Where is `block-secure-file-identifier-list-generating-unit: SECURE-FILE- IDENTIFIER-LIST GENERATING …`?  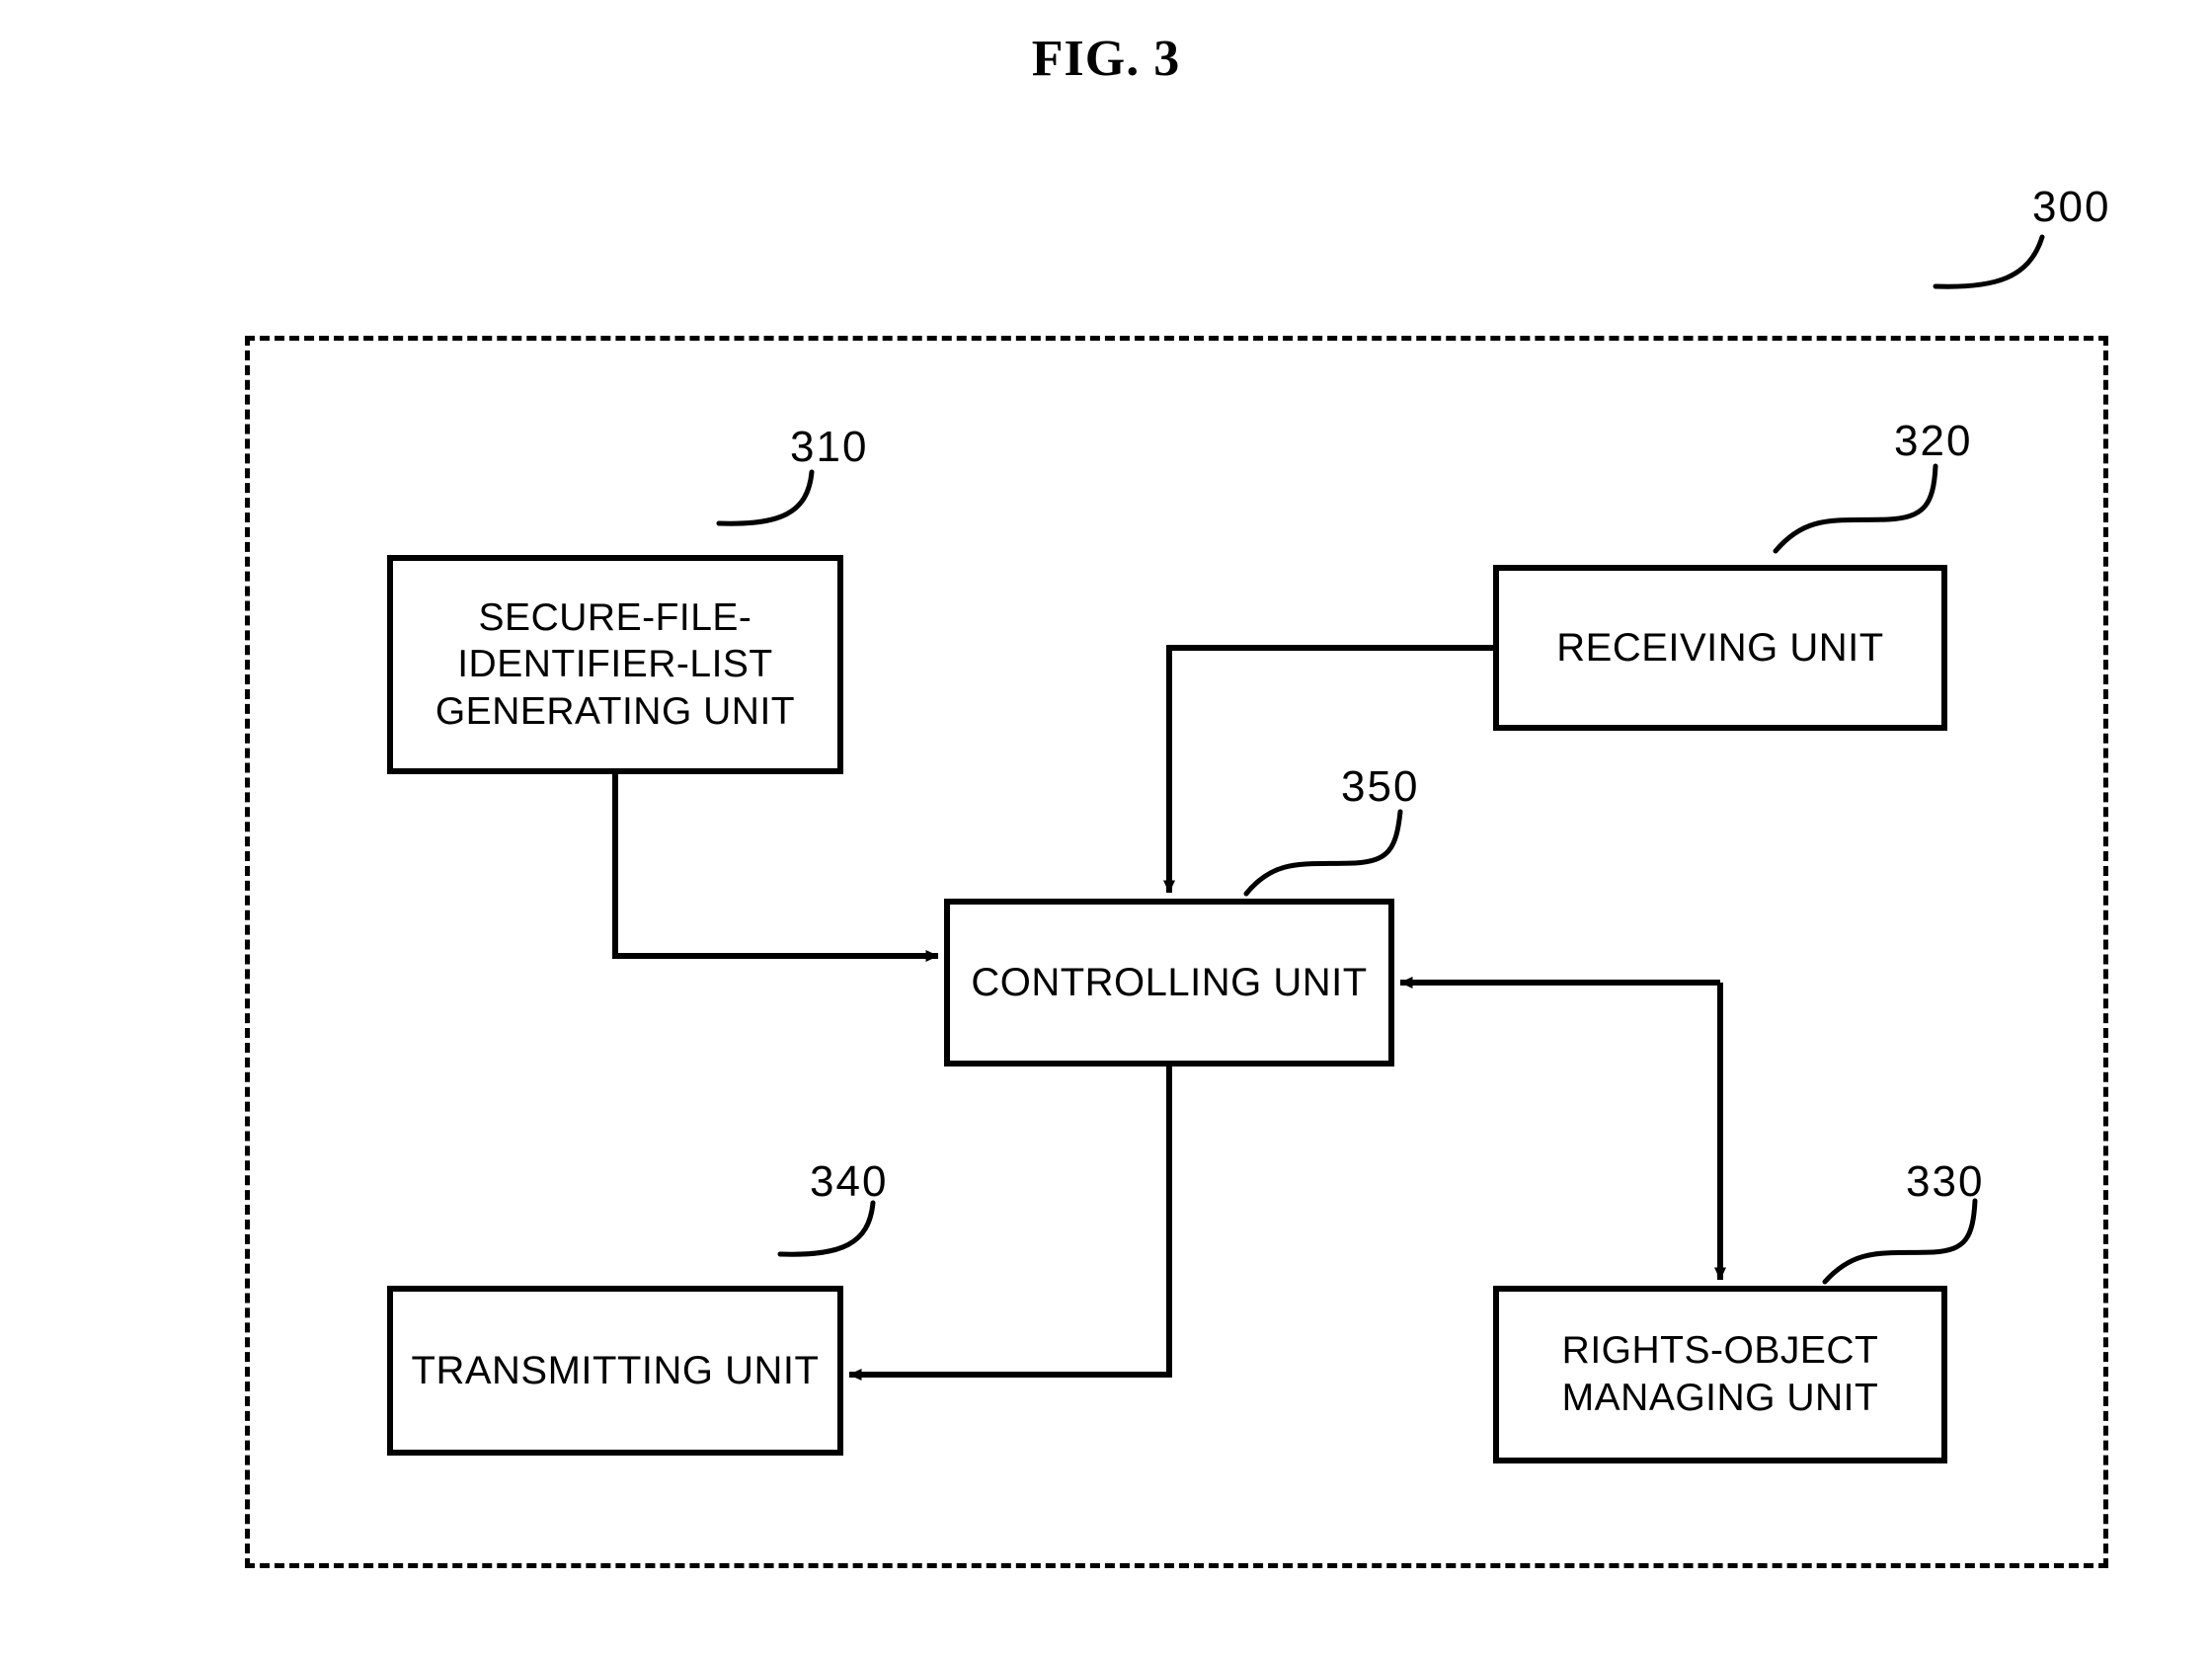 block-secure-file-identifier-list-generating-unit: SECURE-FILE- IDENTIFIER-LIST GENERATING … is located at coordinates (615, 664).